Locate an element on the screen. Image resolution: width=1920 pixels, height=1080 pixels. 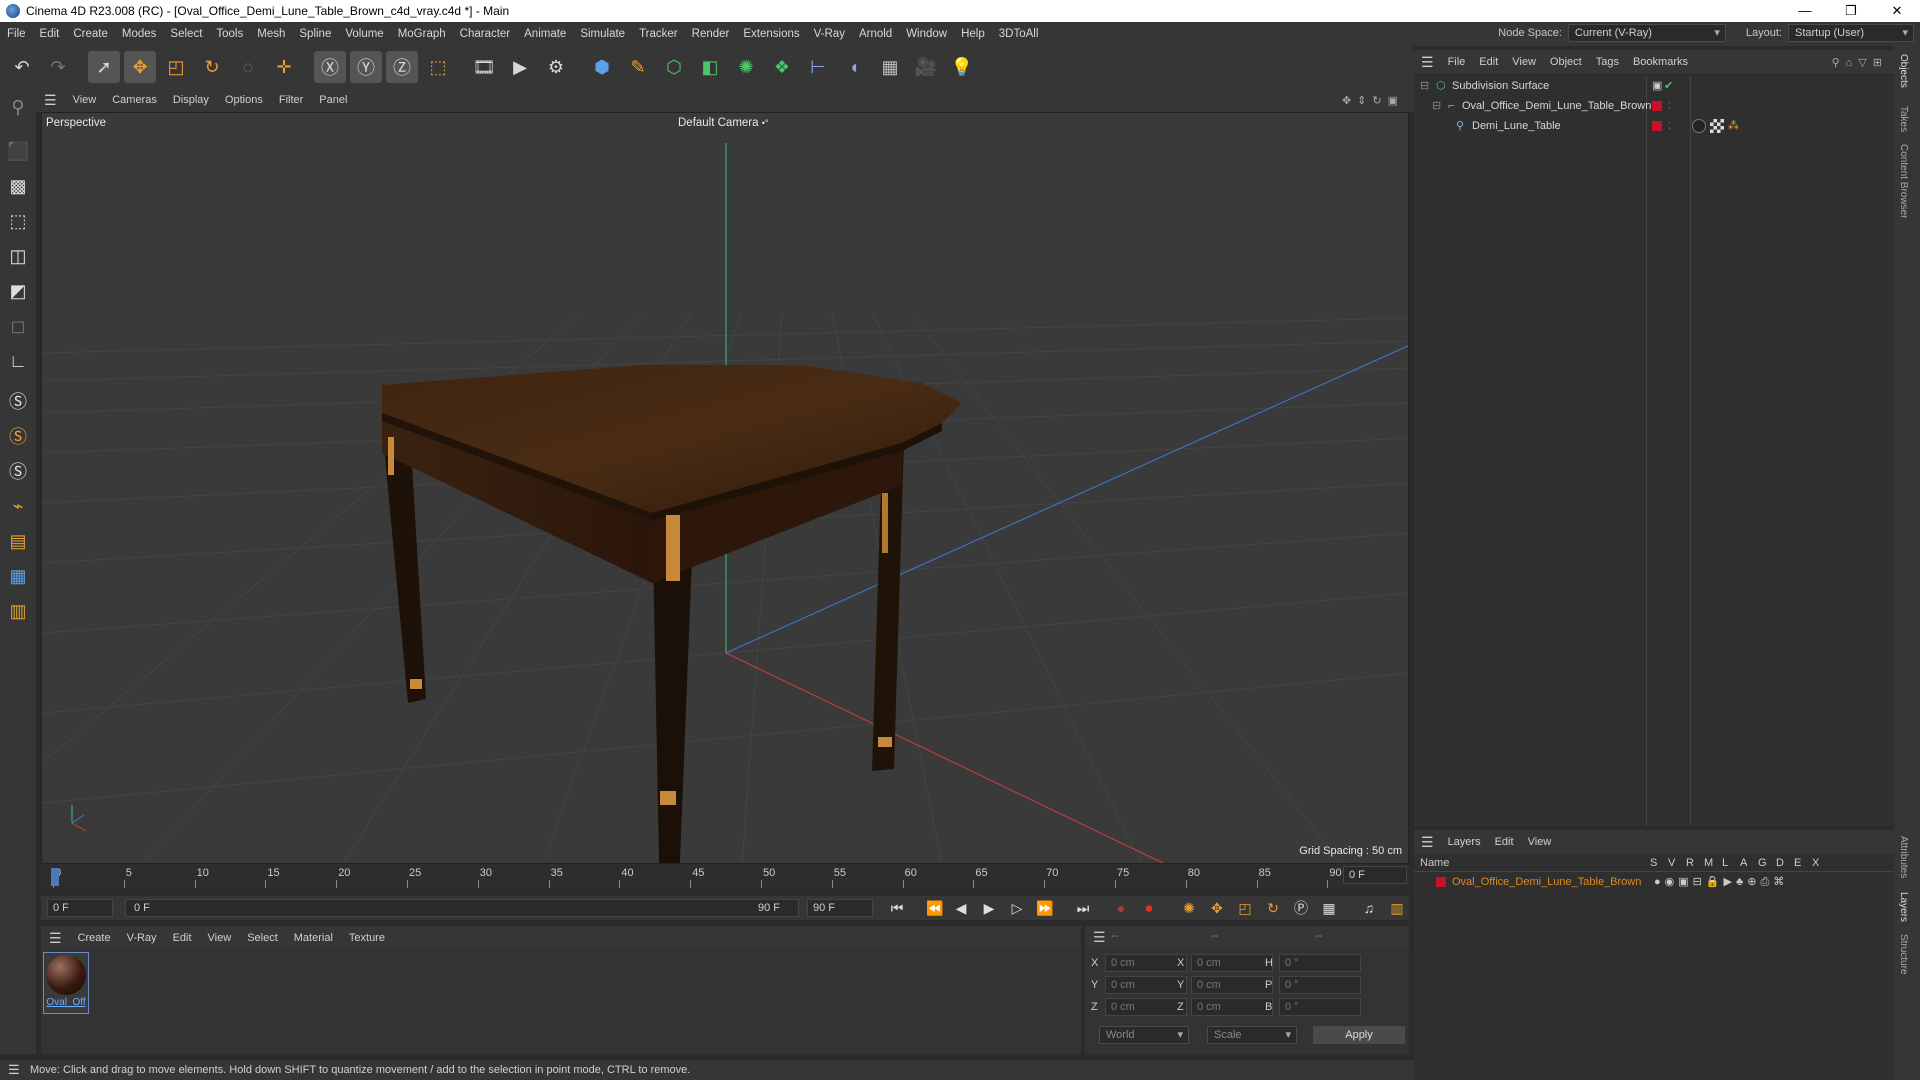
tab-objects: Objects is located at coordinates (1903, 71).